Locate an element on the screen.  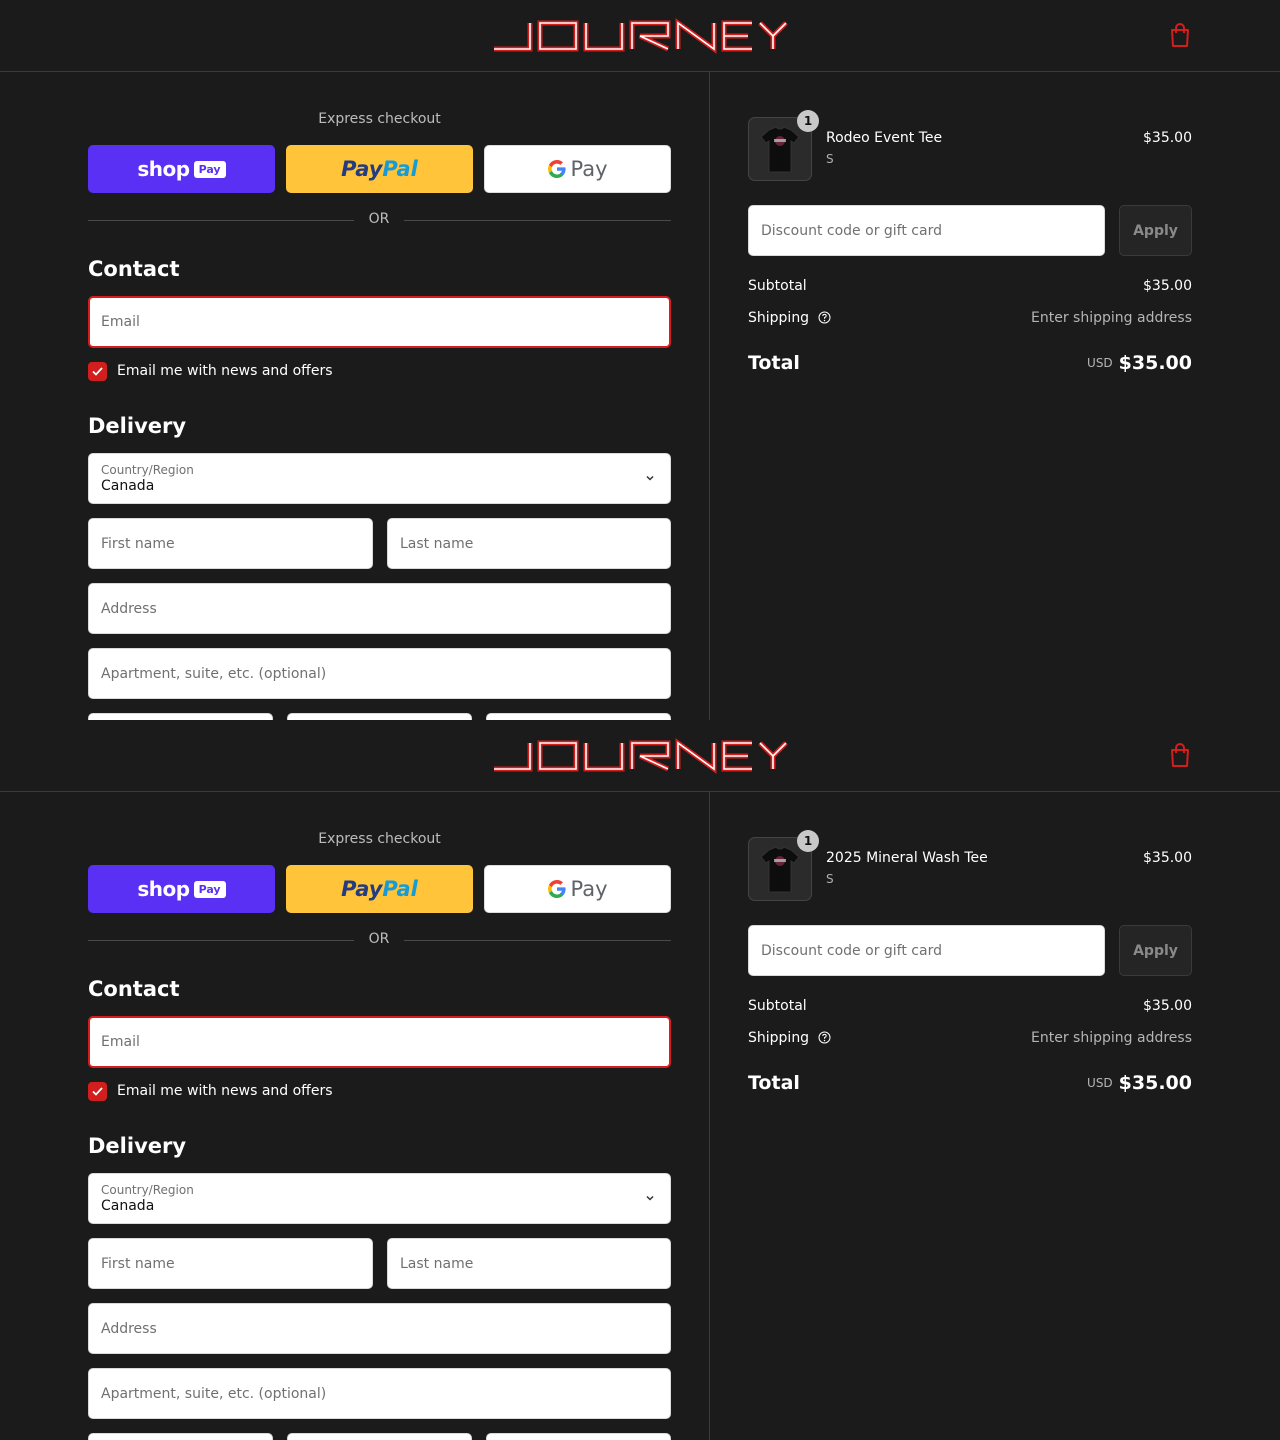
discount-placeholder: Discount code or gift card is located at coordinates (851, 230).